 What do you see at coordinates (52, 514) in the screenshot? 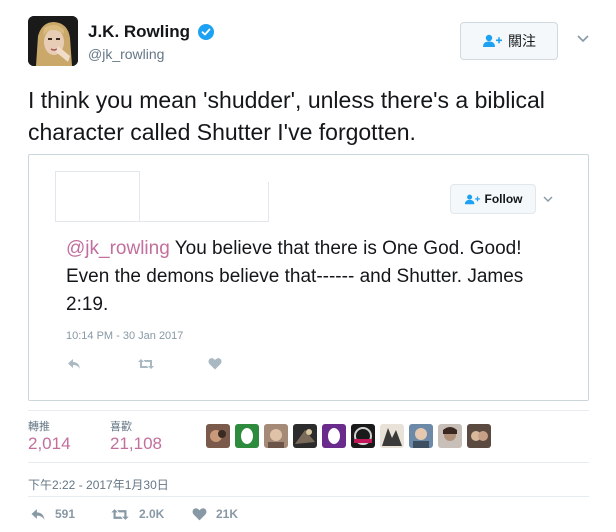
I see `reply-action: 591` at bounding box center [52, 514].